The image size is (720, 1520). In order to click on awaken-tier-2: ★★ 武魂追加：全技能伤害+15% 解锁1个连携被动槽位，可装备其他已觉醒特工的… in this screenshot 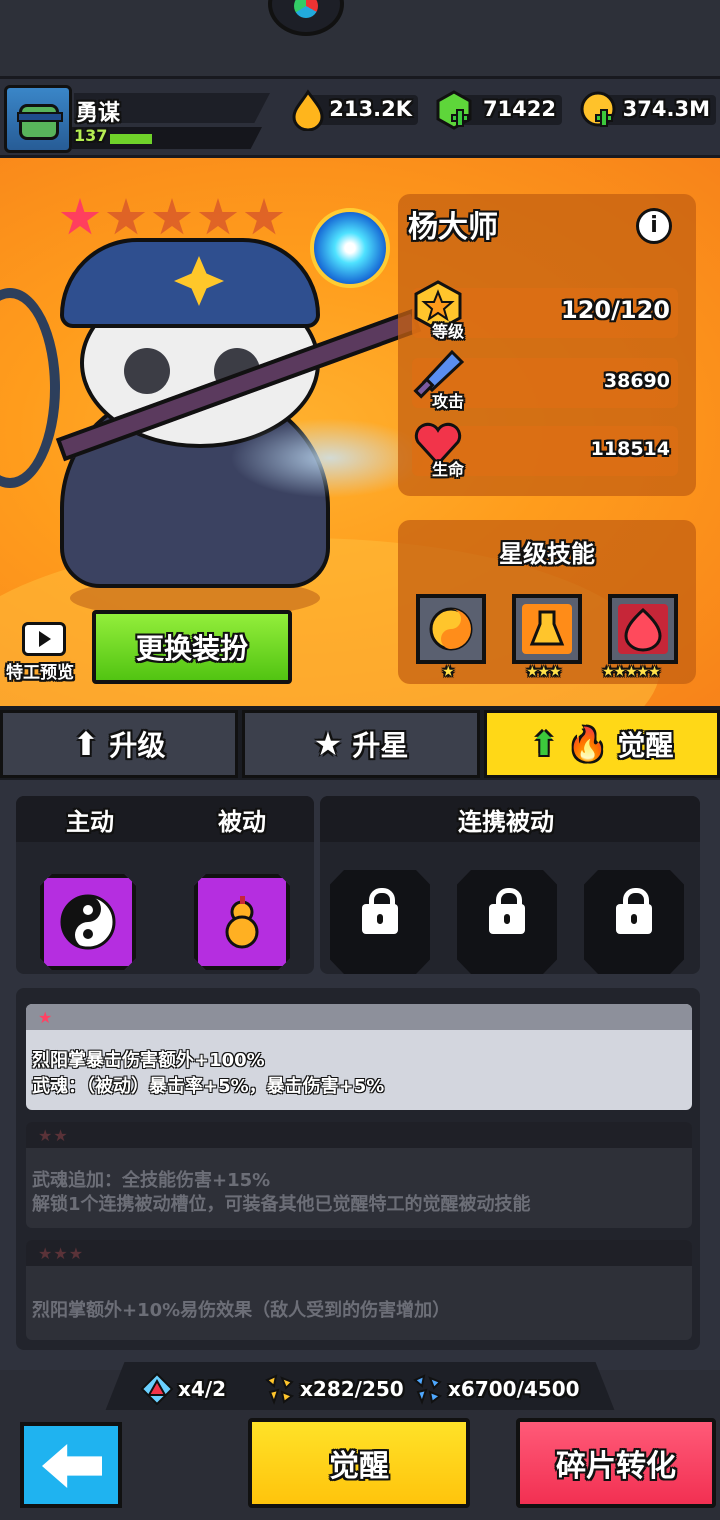, I will do `click(359, 1175)`.